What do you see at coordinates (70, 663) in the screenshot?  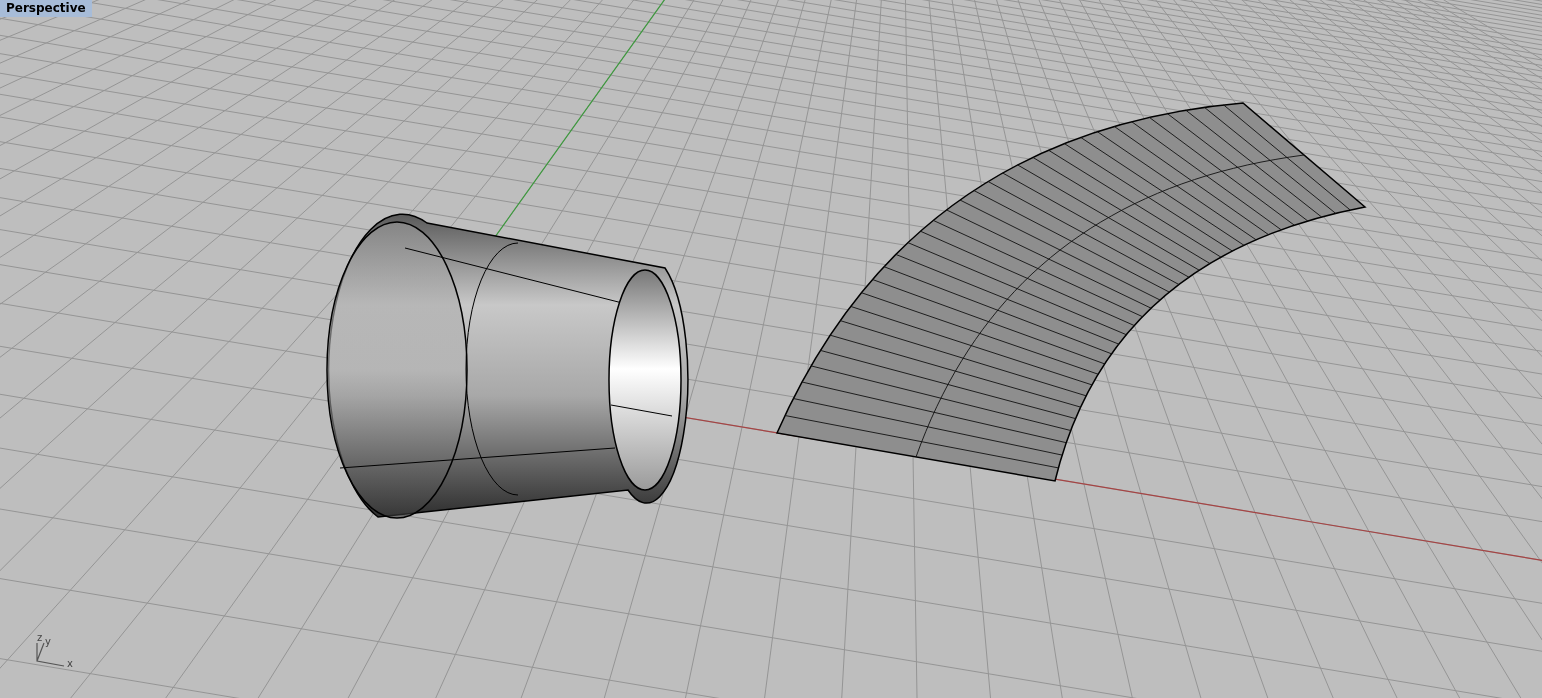 I see `axis-label: x` at bounding box center [70, 663].